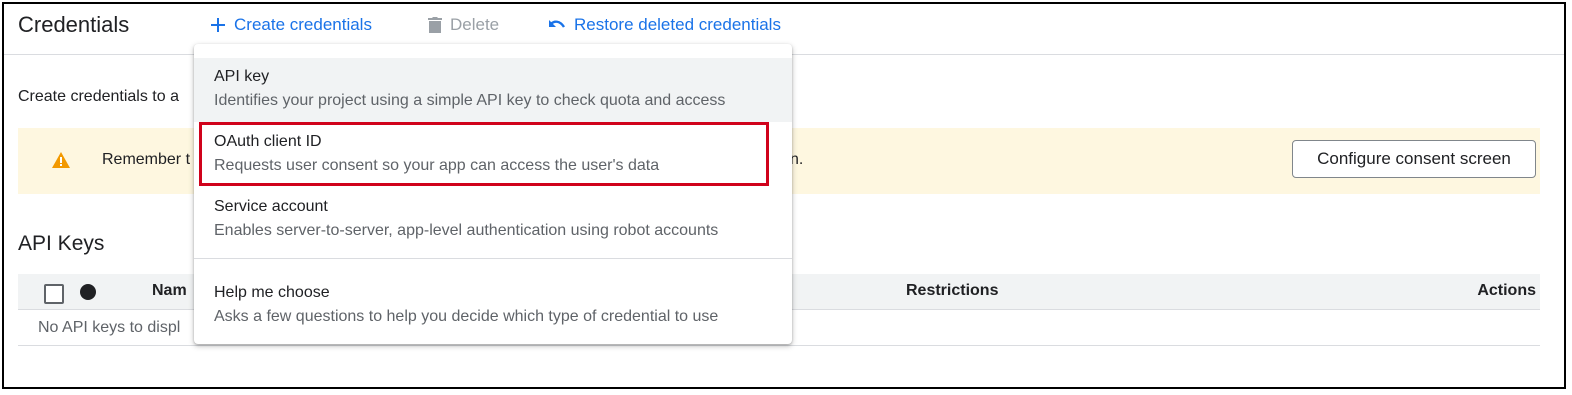 The image size is (1572, 395). I want to click on undo-icon, so click(557, 25).